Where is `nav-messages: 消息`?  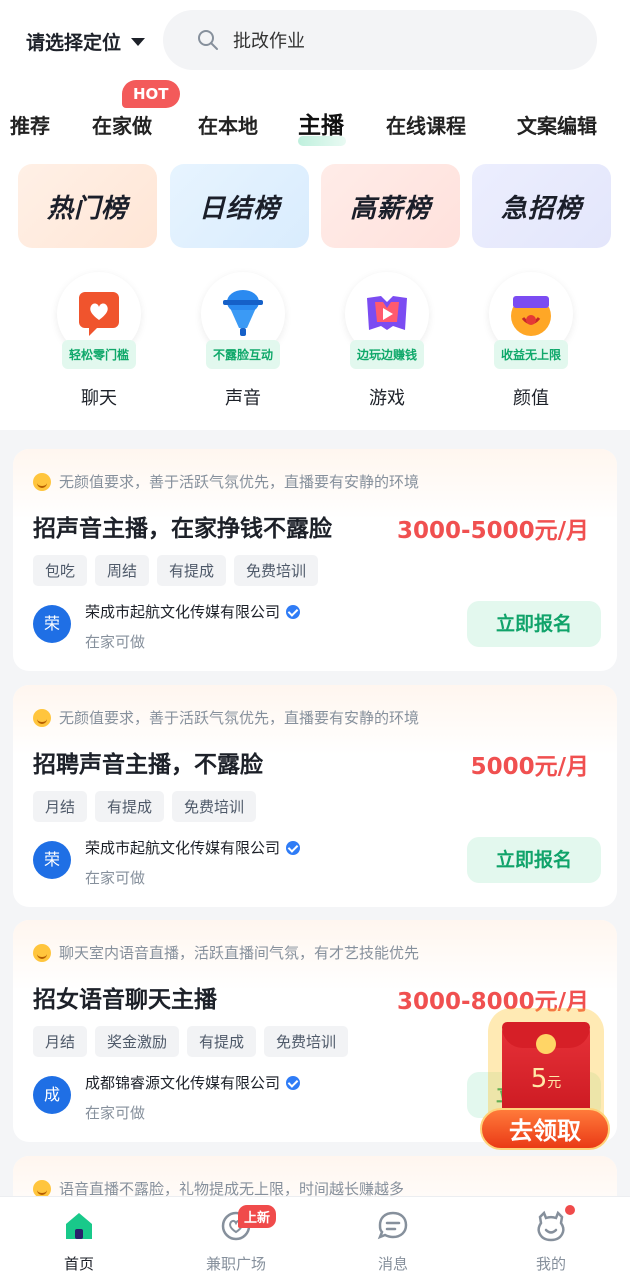
nav-messages: 消息 is located at coordinates (393, 1241).